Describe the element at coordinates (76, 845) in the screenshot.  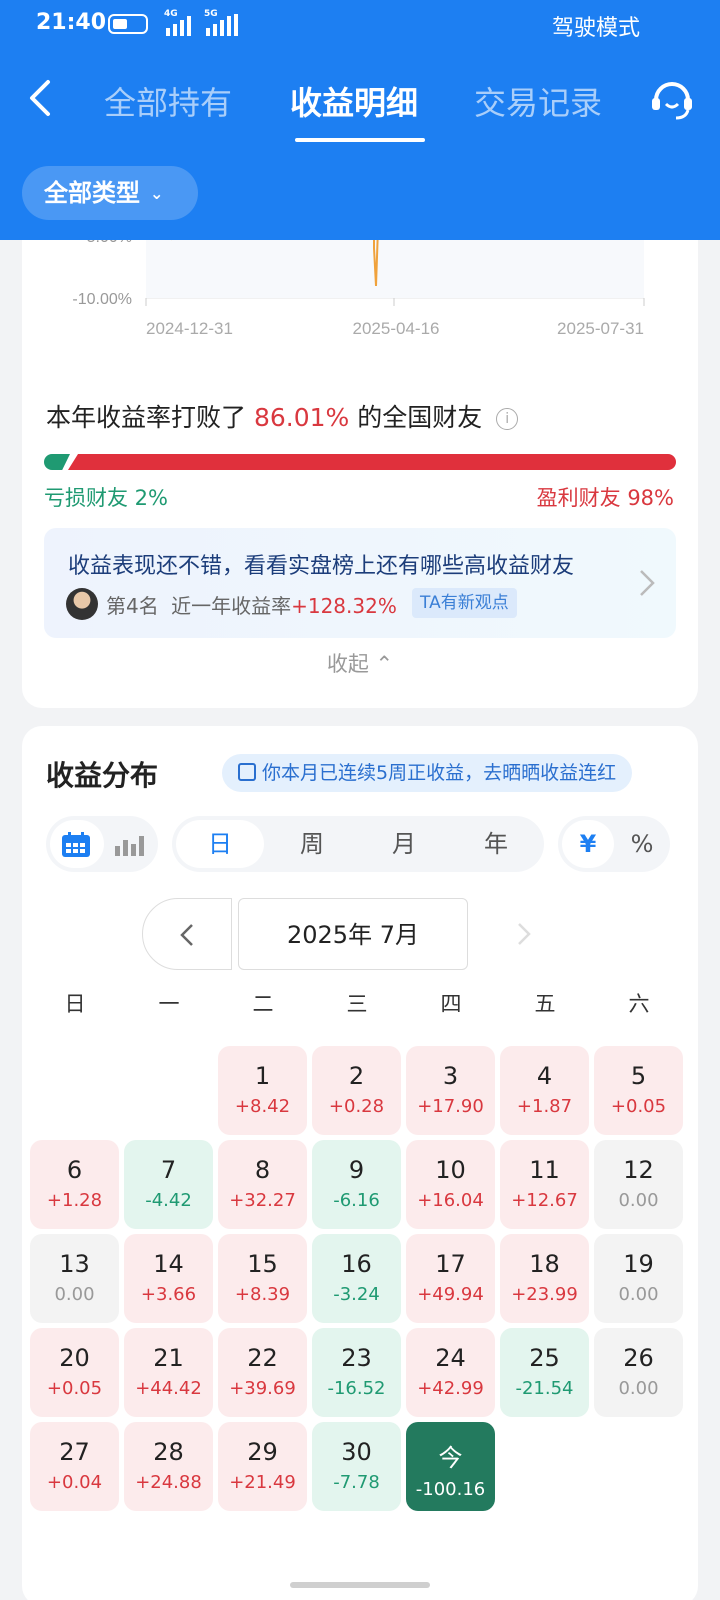
I see `calendar-icon` at that location.